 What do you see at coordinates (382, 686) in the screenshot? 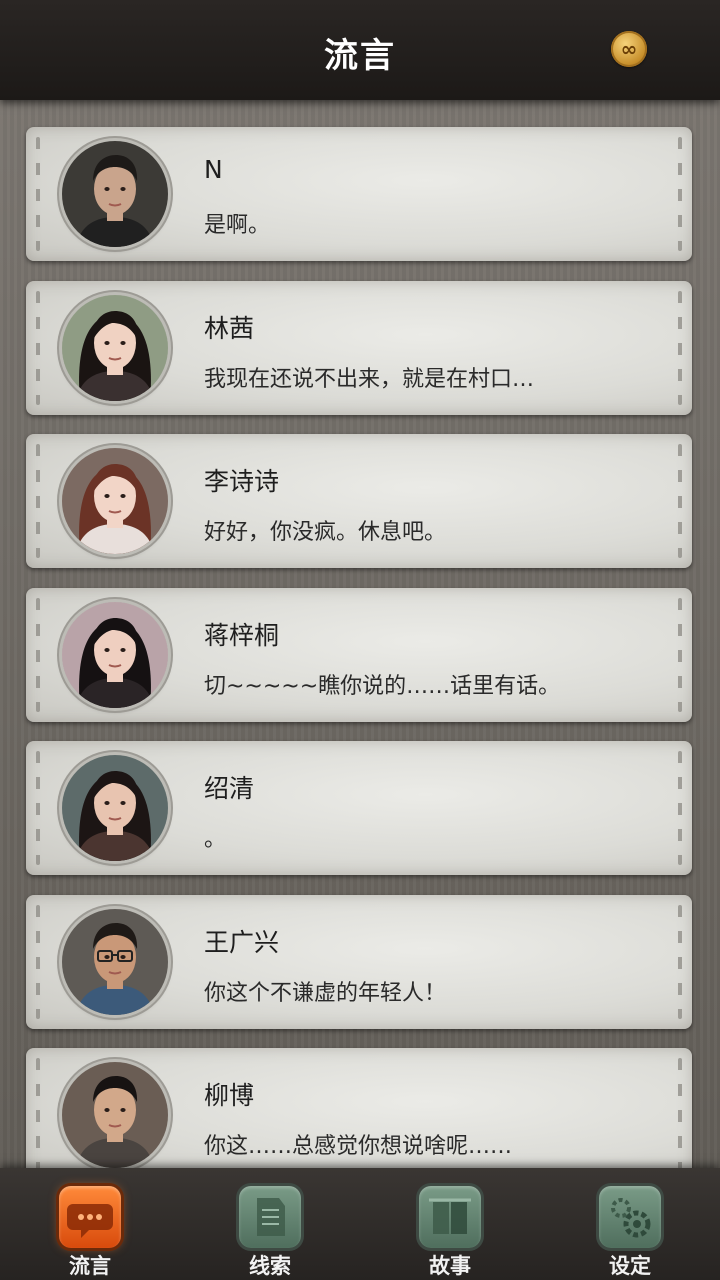
I see `message-preview: 切~~~~~瞧你说的……话里有话。` at bounding box center [382, 686].